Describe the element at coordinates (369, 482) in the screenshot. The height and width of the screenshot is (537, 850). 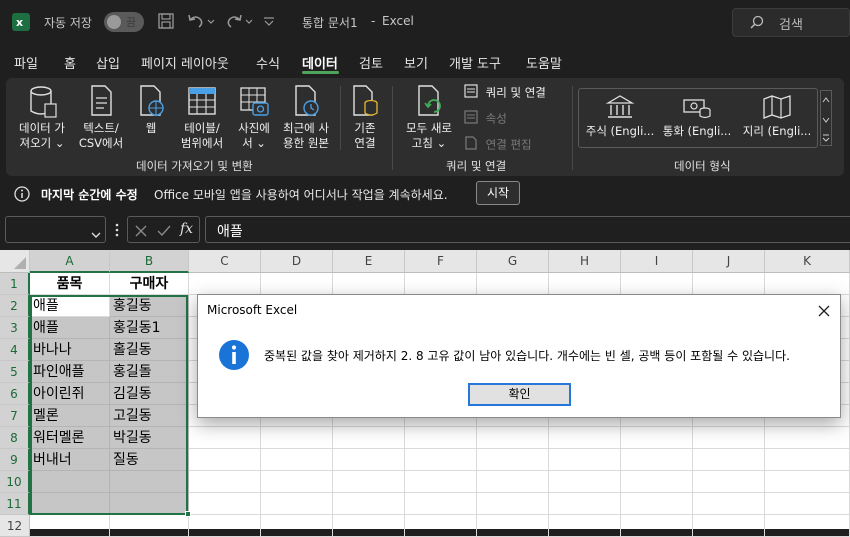
I see `cell-e10` at that location.